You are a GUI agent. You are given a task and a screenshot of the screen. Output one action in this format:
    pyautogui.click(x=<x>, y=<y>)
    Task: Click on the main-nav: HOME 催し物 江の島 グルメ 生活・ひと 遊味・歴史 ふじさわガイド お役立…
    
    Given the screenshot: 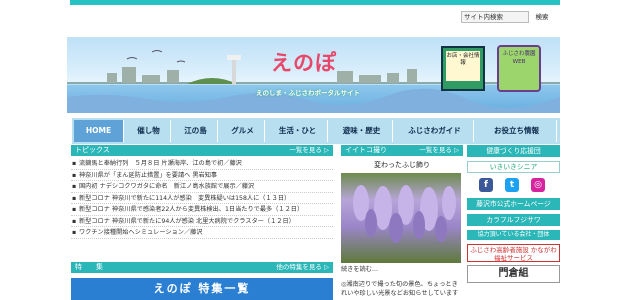 What is the action you would take?
    pyautogui.click(x=316, y=131)
    